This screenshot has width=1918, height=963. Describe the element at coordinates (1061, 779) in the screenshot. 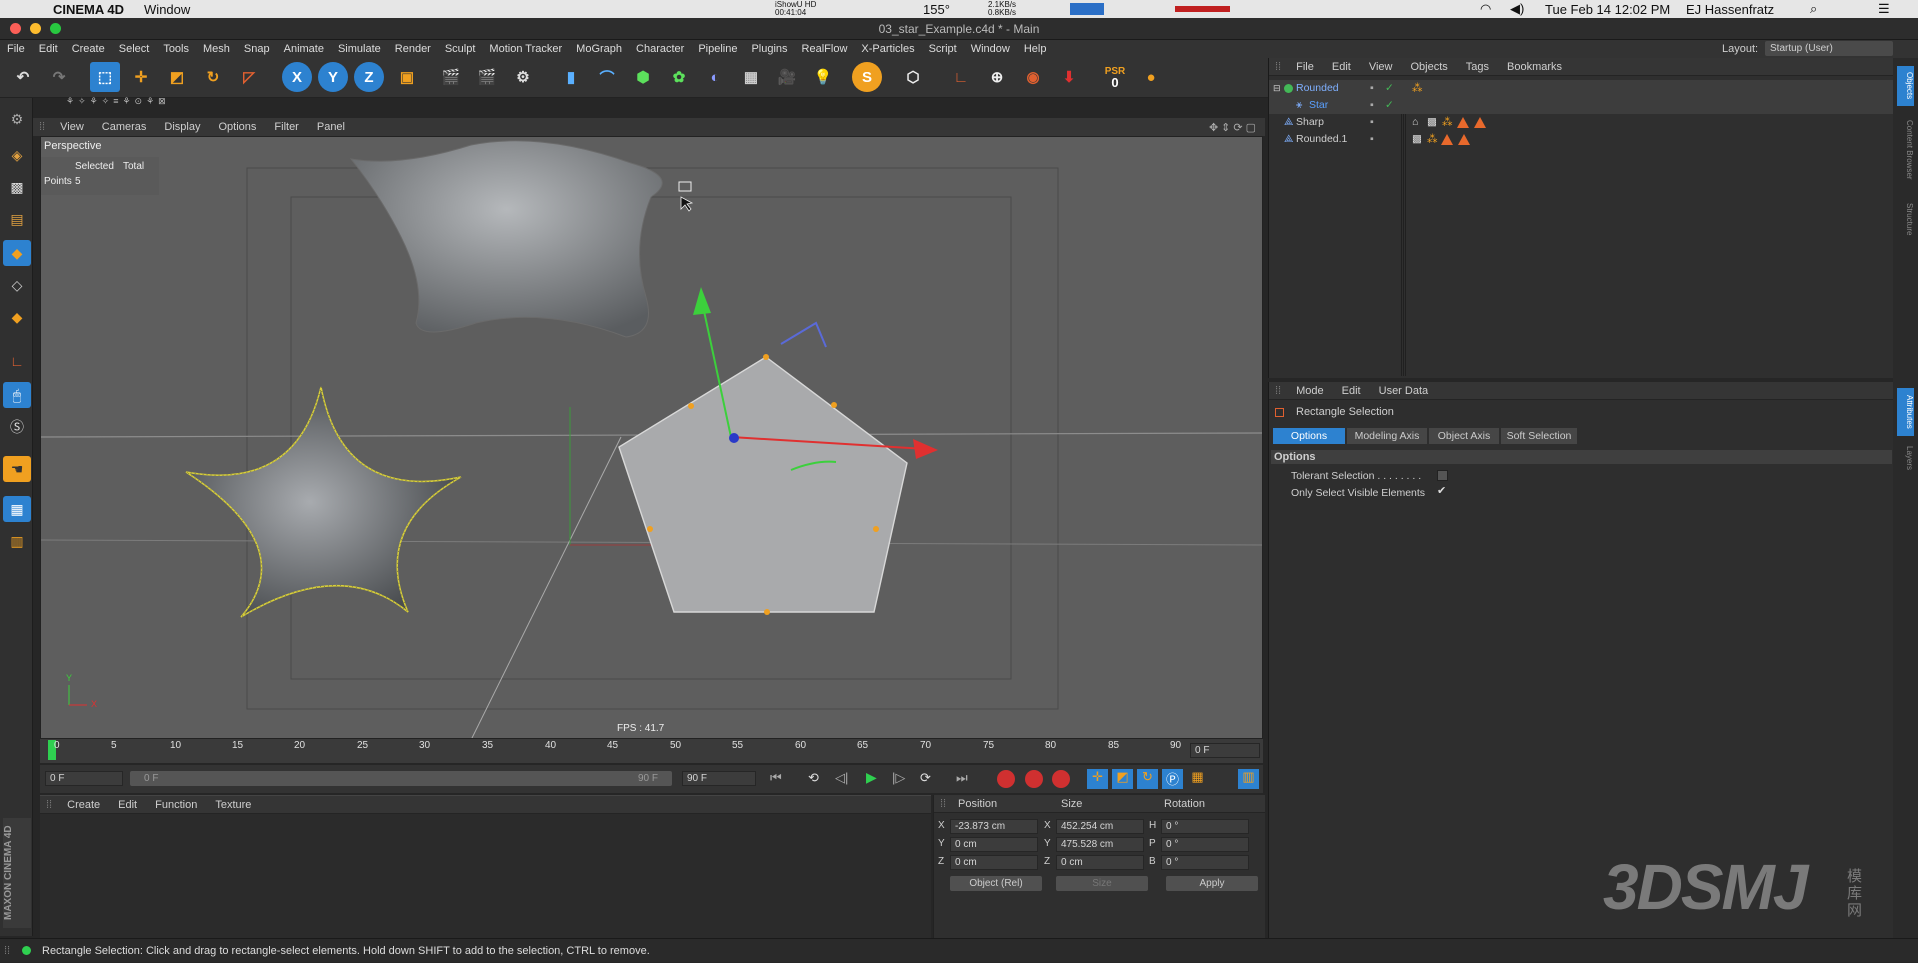

I see `keyframe-selection-icon` at that location.